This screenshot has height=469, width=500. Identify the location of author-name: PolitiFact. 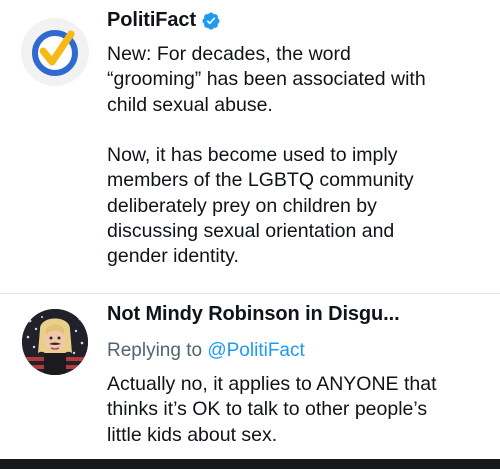
(151, 20).